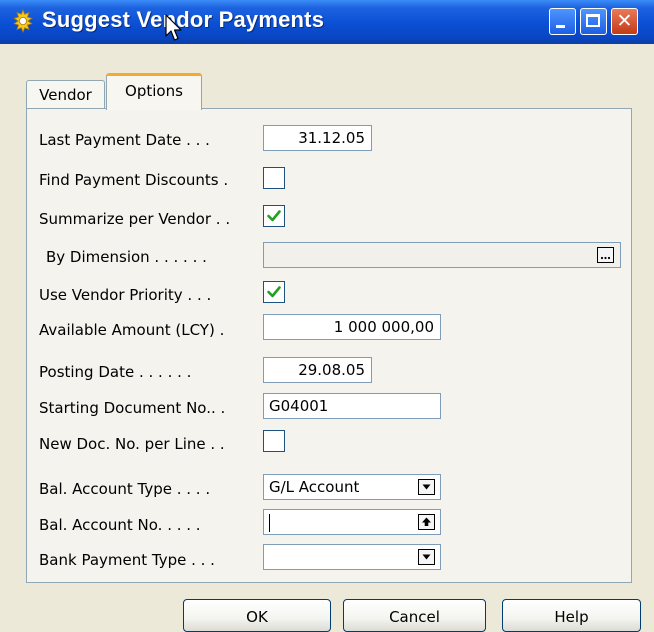  I want to click on mouse-pointer-icon, so click(173, 27).